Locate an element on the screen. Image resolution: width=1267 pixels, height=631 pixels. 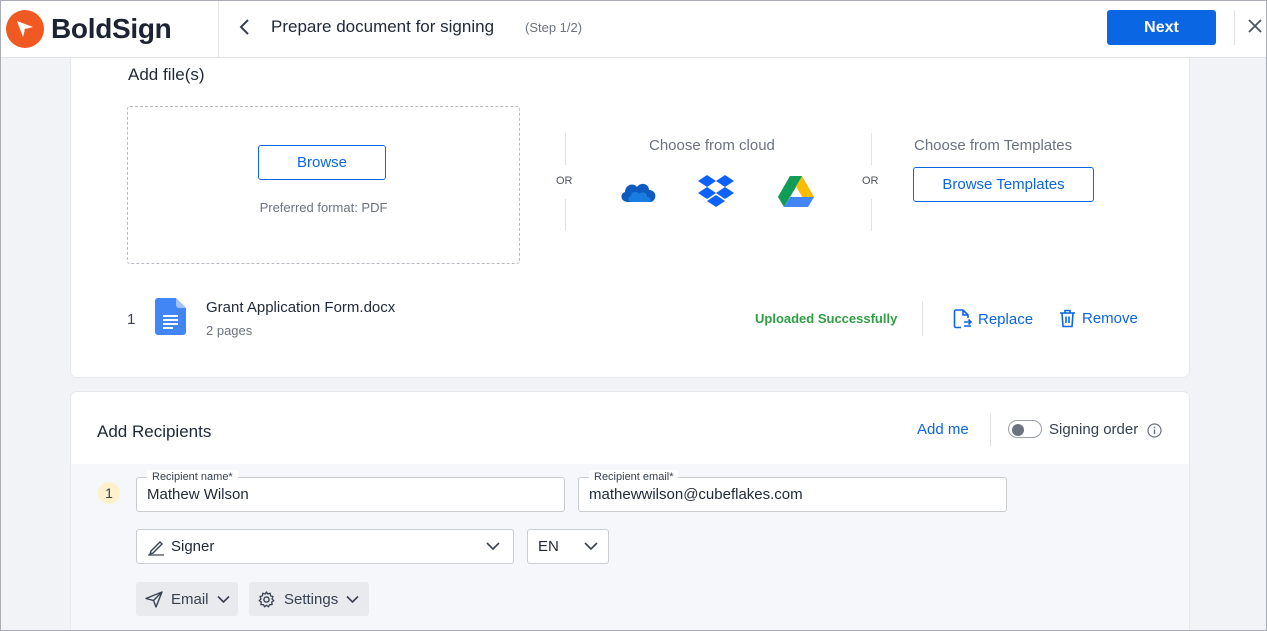
header-divider-right is located at coordinates (1234, 27).